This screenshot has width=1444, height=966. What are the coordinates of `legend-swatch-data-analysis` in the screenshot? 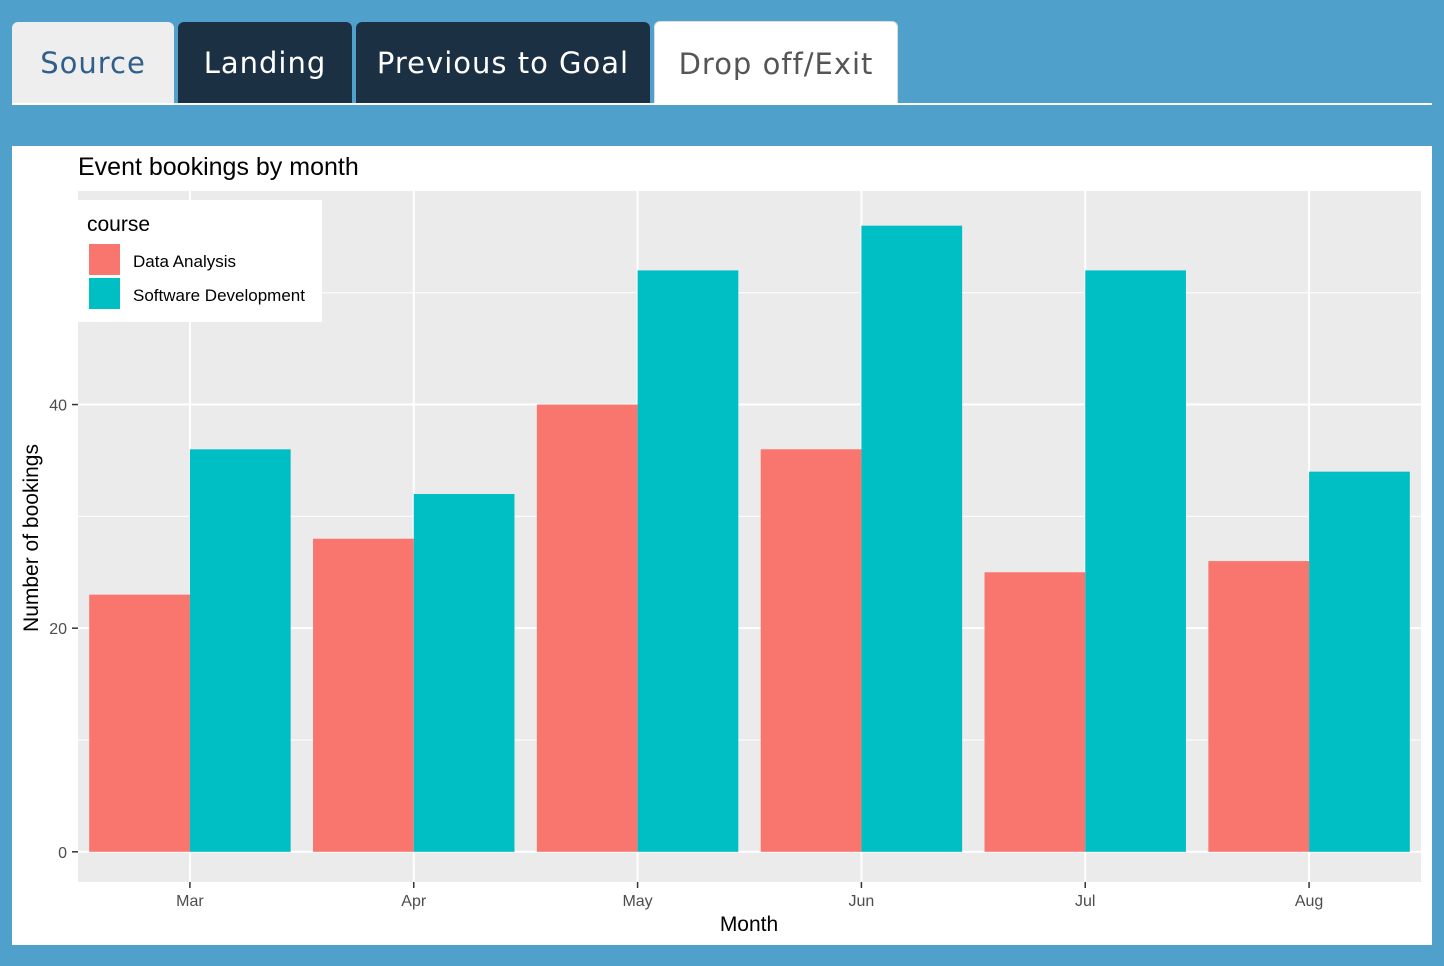 It's located at (104, 259).